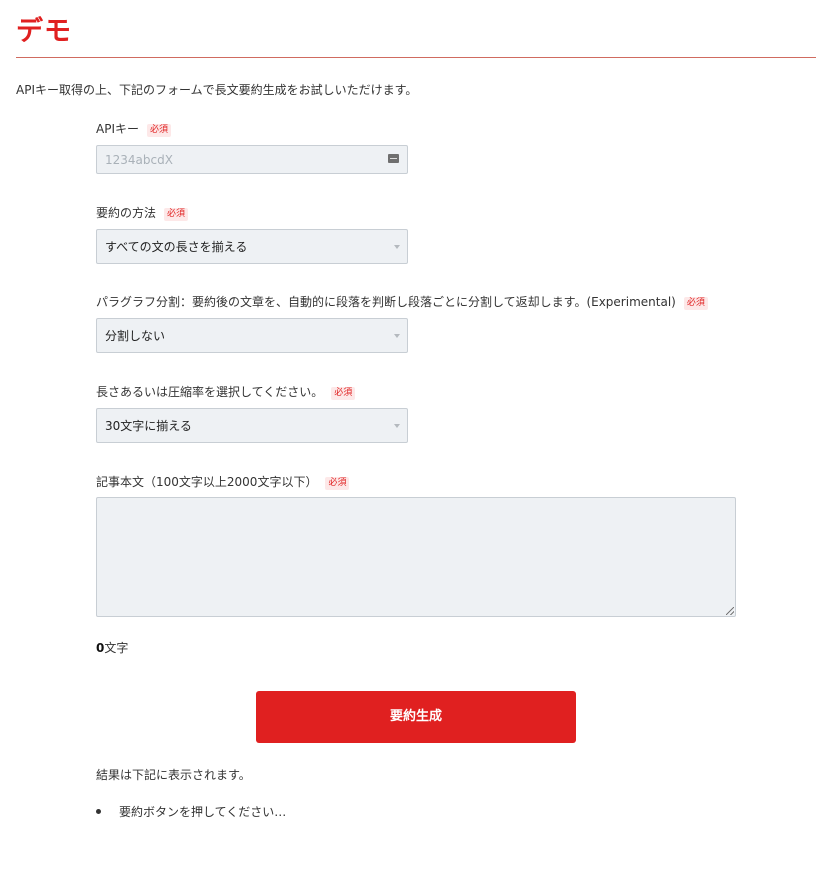 This screenshot has width=839, height=877. I want to click on length-select-value: 30文字に揃える, so click(148, 426).